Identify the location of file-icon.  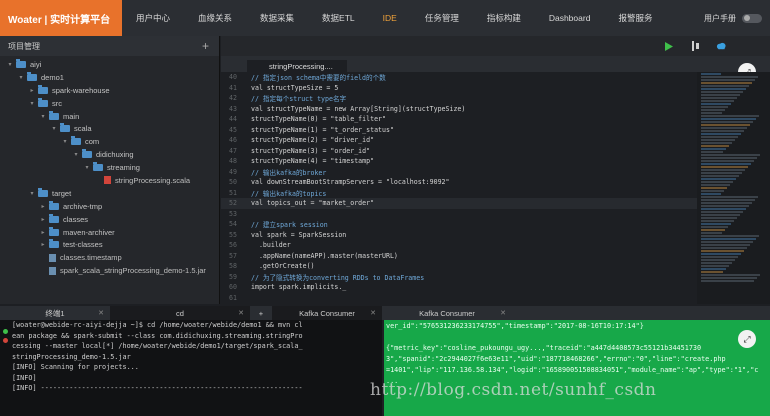
(52, 270).